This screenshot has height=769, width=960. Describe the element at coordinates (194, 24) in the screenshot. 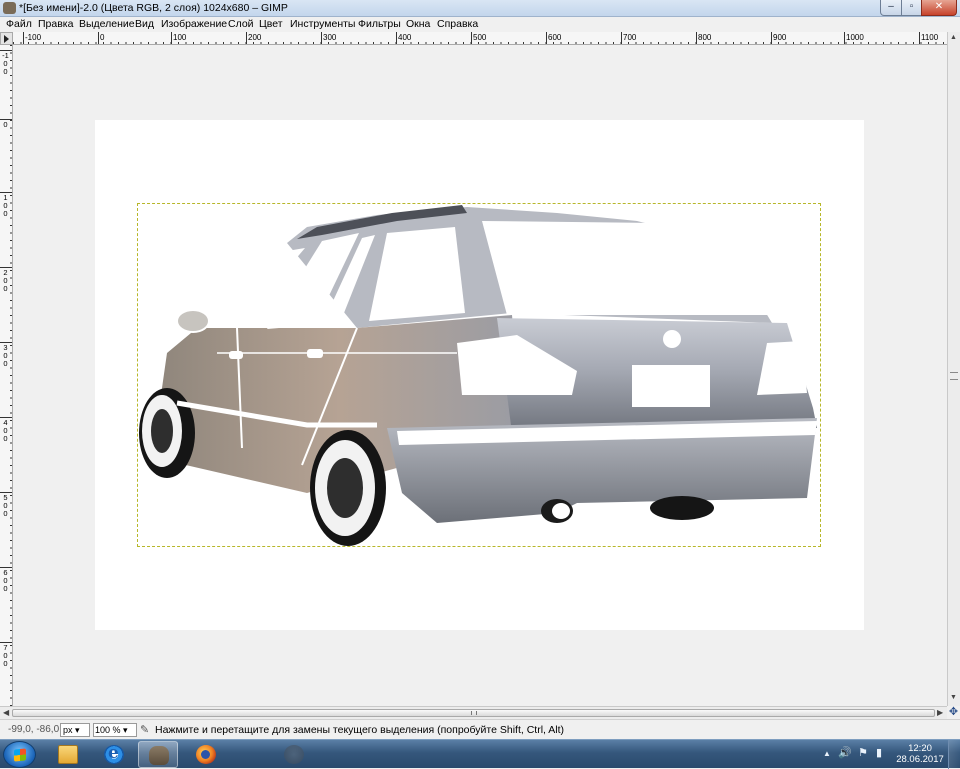

I see `menu-image: Изображение` at that location.